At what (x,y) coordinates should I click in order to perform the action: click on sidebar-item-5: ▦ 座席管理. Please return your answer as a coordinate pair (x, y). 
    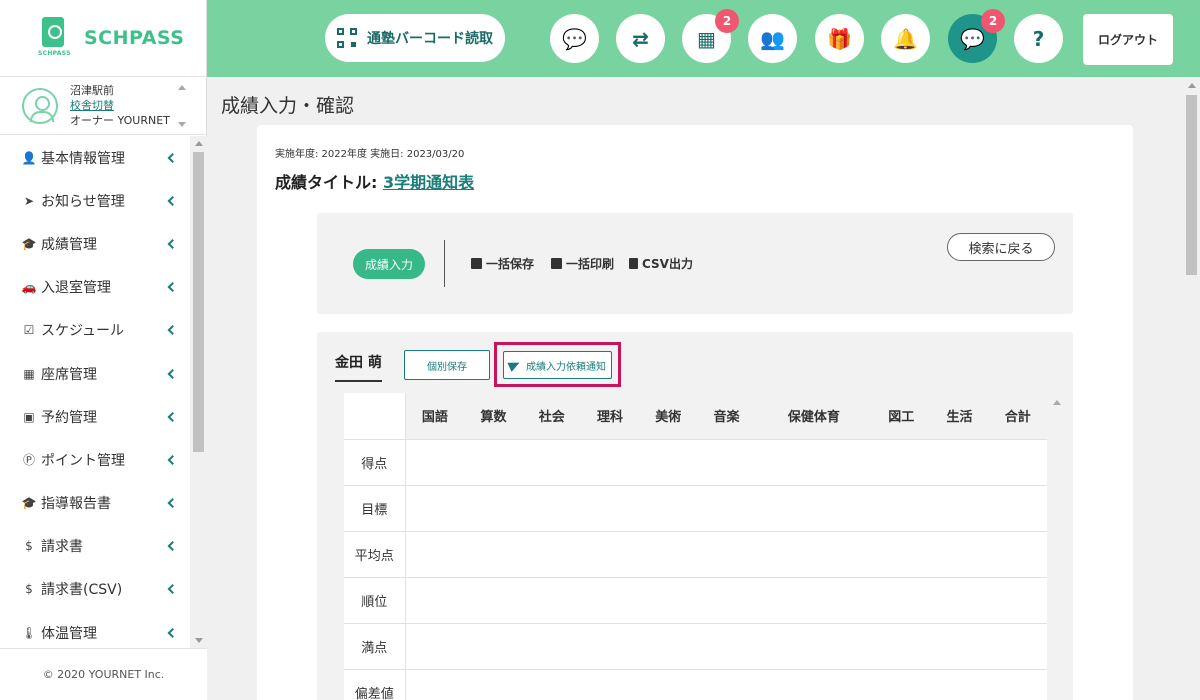
    Looking at the image, I should click on (95, 373).